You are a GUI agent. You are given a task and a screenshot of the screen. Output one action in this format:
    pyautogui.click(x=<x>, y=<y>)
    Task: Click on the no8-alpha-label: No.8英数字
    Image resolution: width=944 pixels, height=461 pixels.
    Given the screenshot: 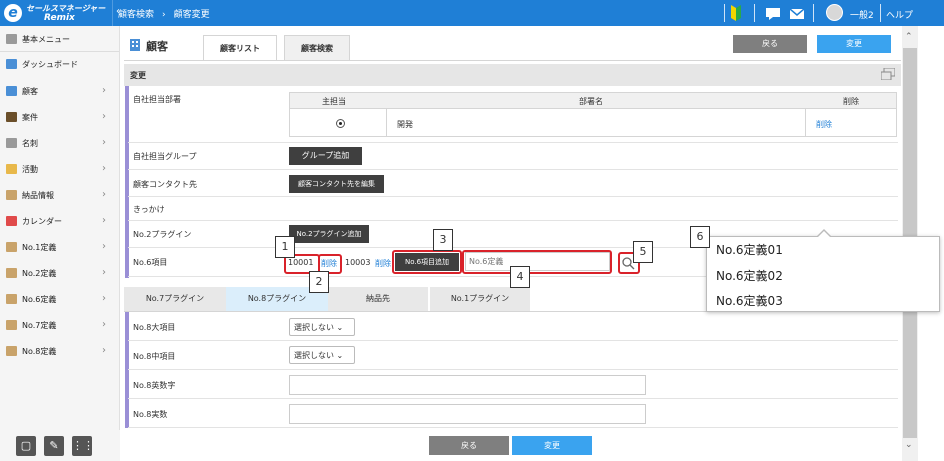 What is the action you would take?
    pyautogui.click(x=154, y=385)
    